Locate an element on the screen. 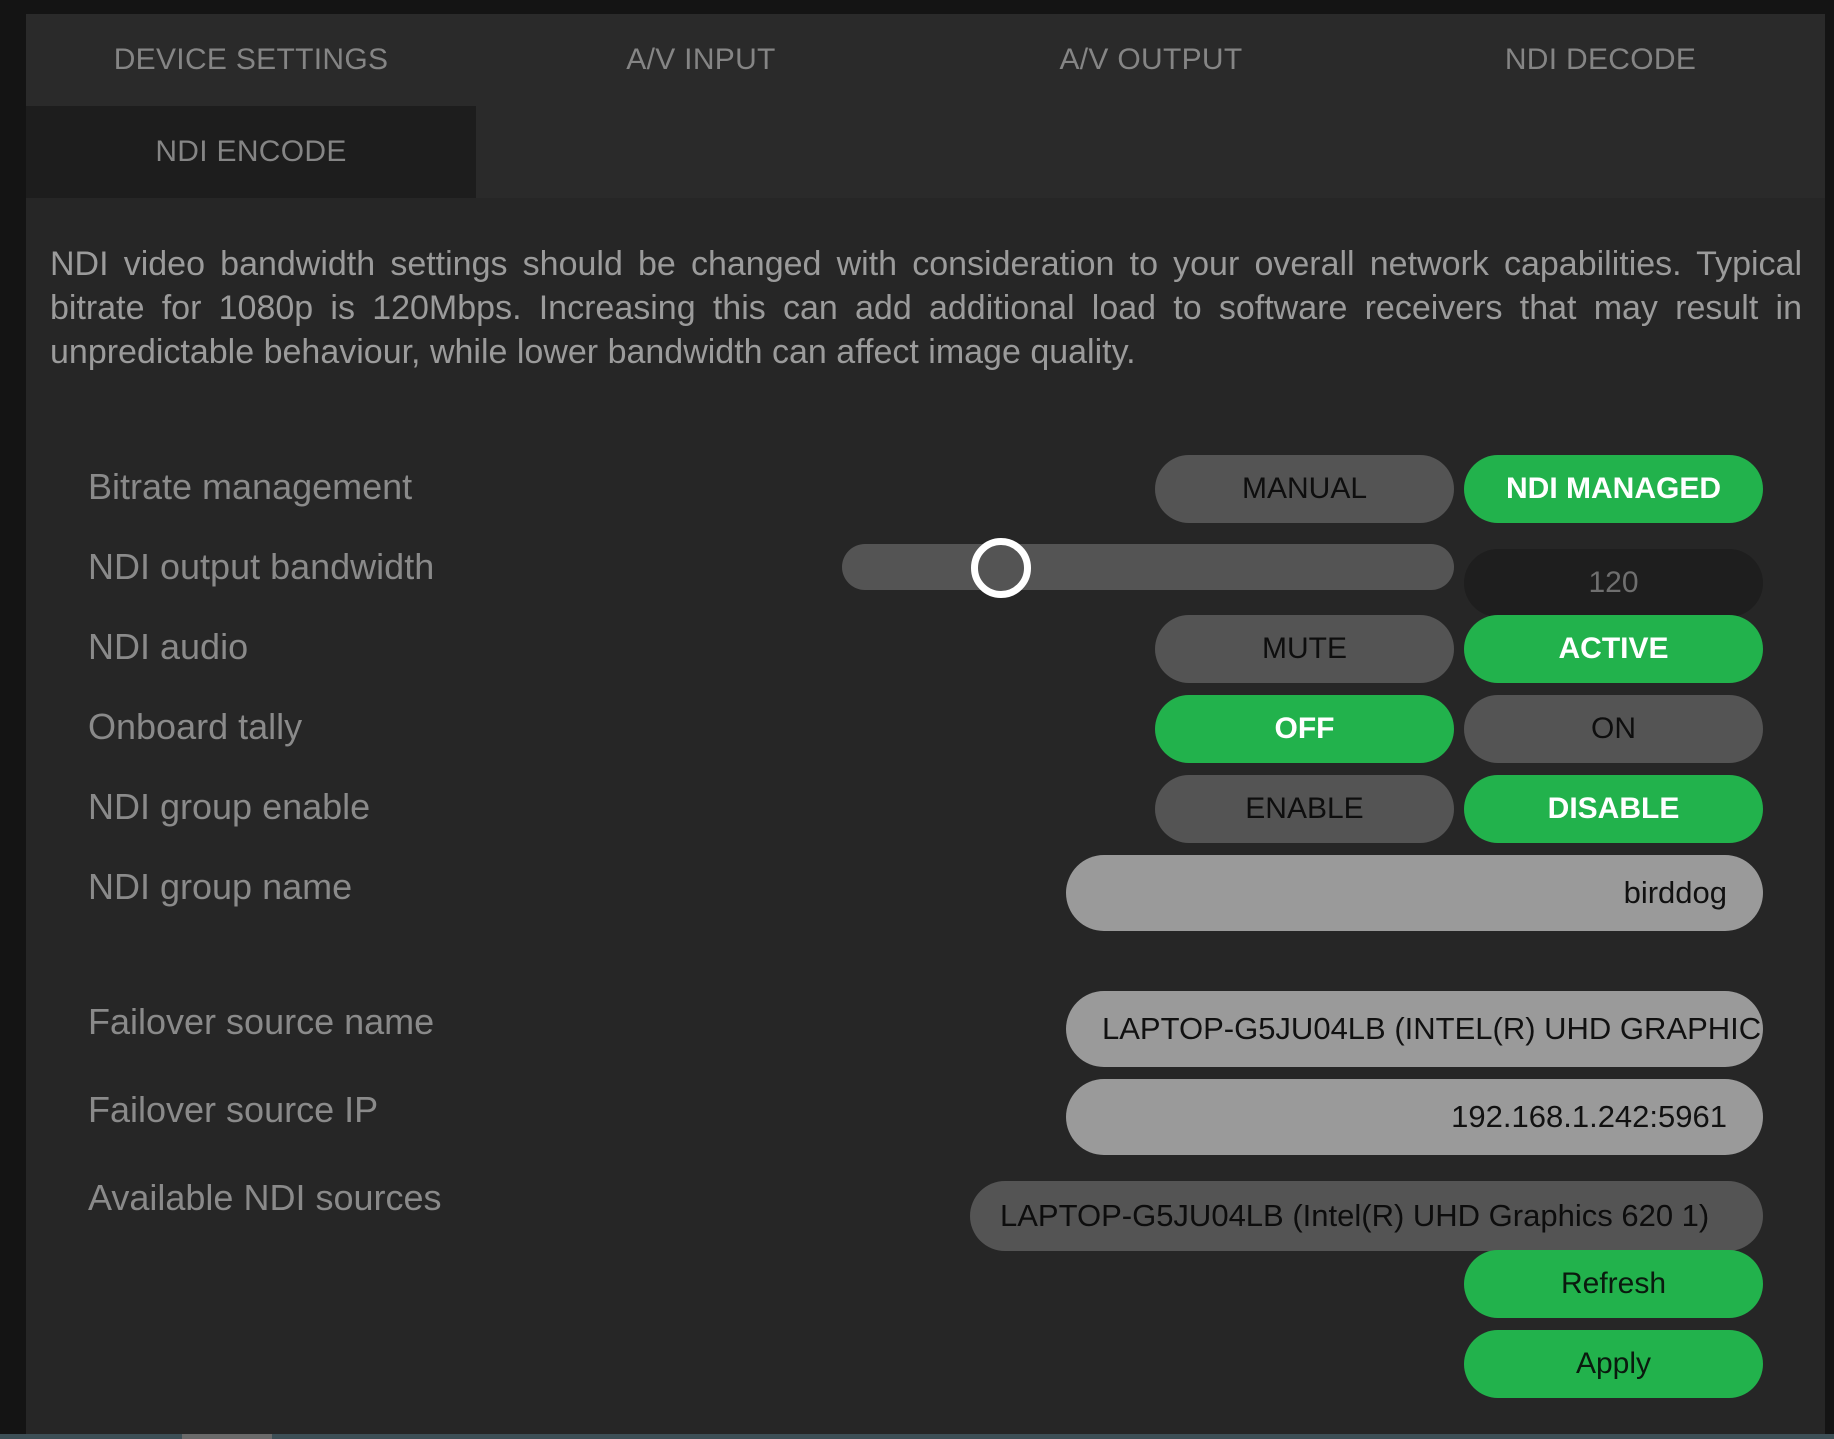 This screenshot has height=1439, width=1834. group-disable-button: DISABLE is located at coordinates (1613, 809).